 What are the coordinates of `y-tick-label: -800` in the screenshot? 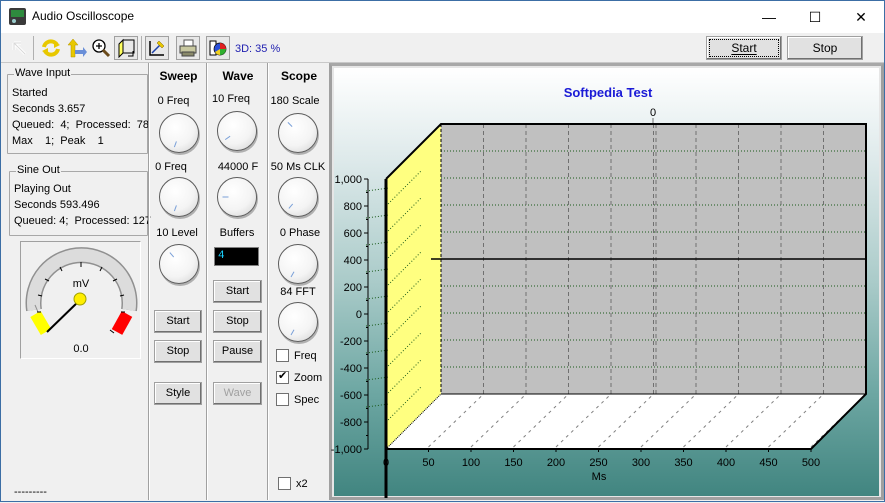 It's located at (351, 423).